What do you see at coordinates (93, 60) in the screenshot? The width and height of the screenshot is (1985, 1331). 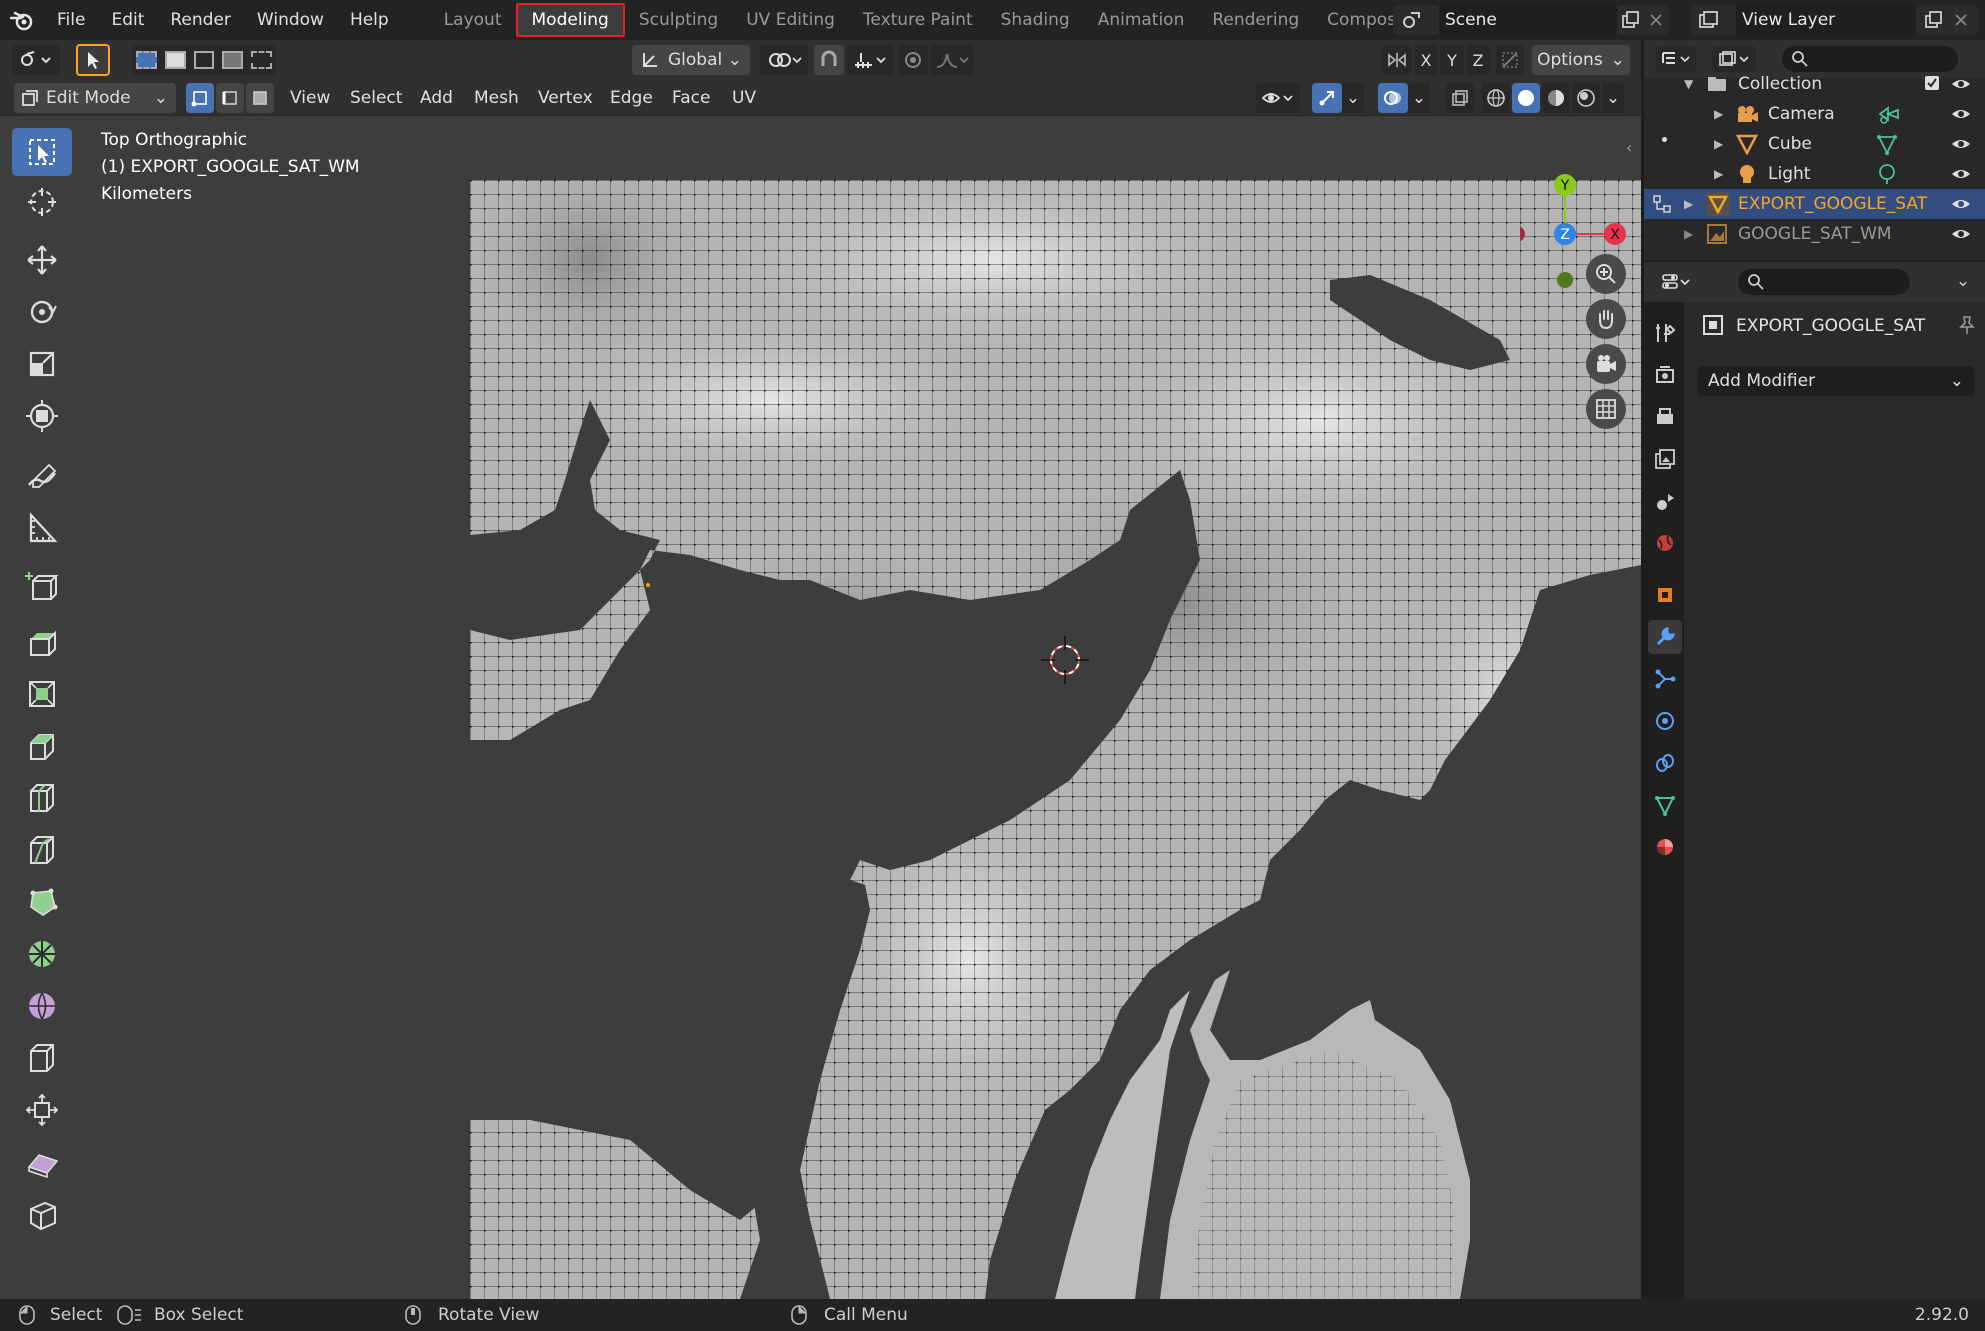 I see `select-tool-icon` at bounding box center [93, 60].